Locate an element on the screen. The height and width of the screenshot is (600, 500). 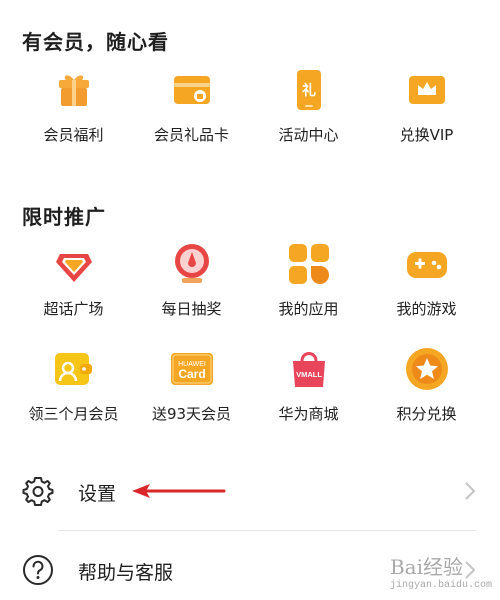
activity-center-label: 活动中心 is located at coordinates (308, 135).